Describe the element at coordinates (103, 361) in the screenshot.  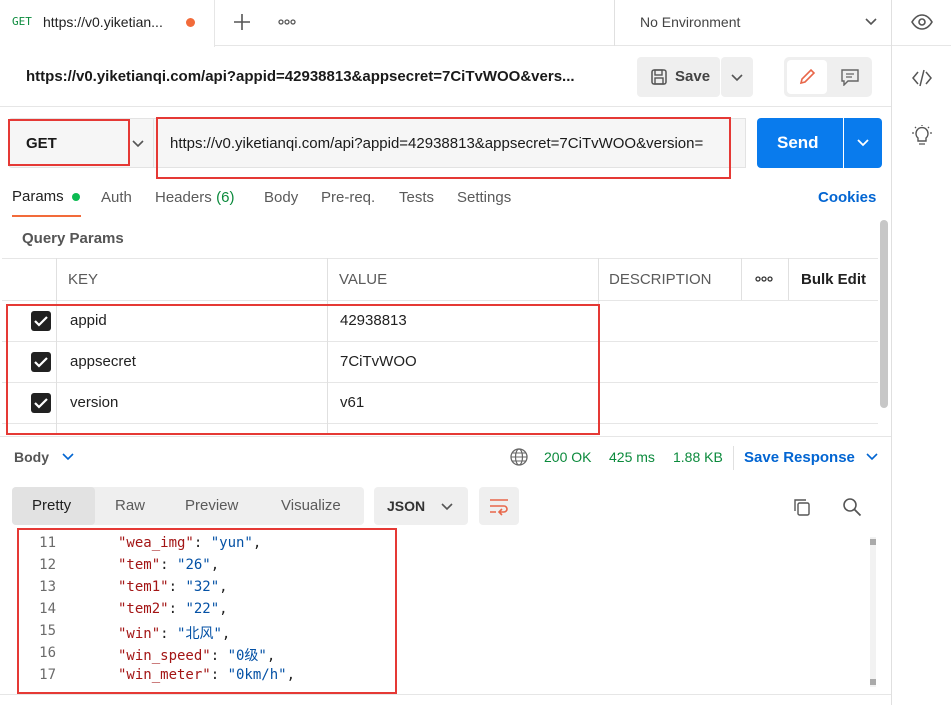
I see `param-key: appsecret` at that location.